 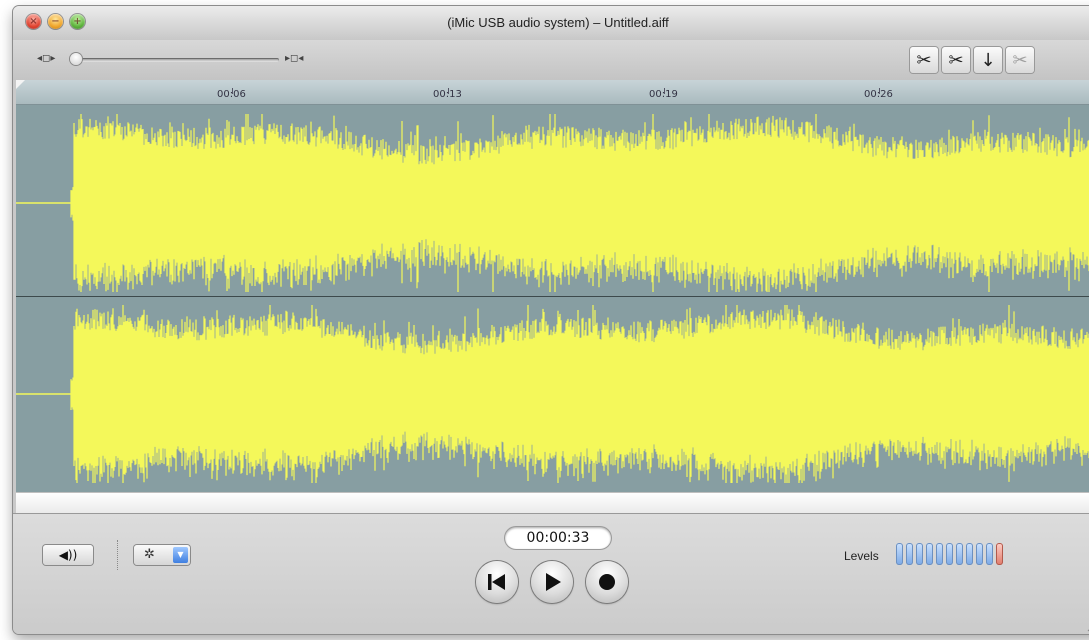 I want to click on insert-button: ↓, so click(x=988, y=60).